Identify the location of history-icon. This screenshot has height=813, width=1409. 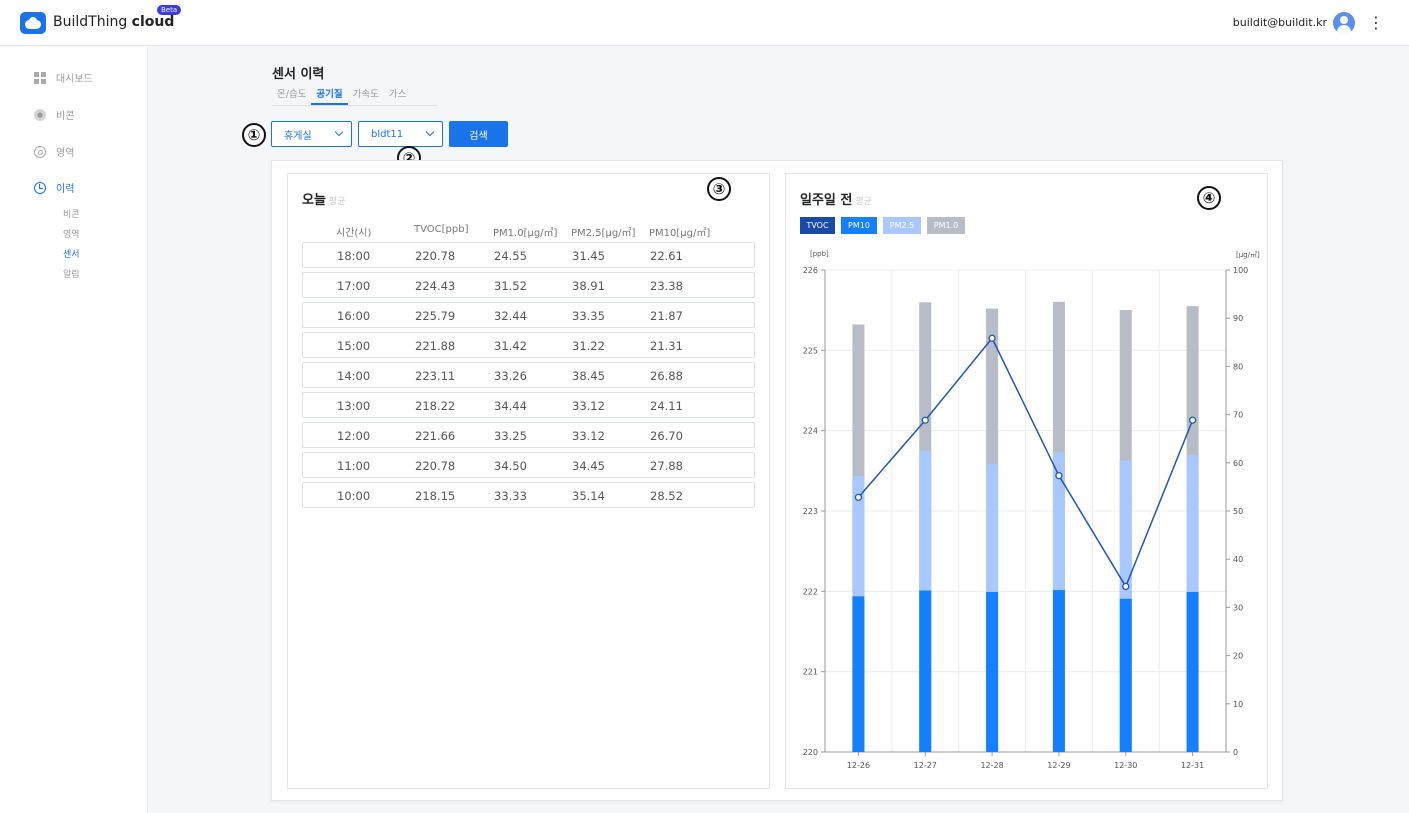
(40, 187).